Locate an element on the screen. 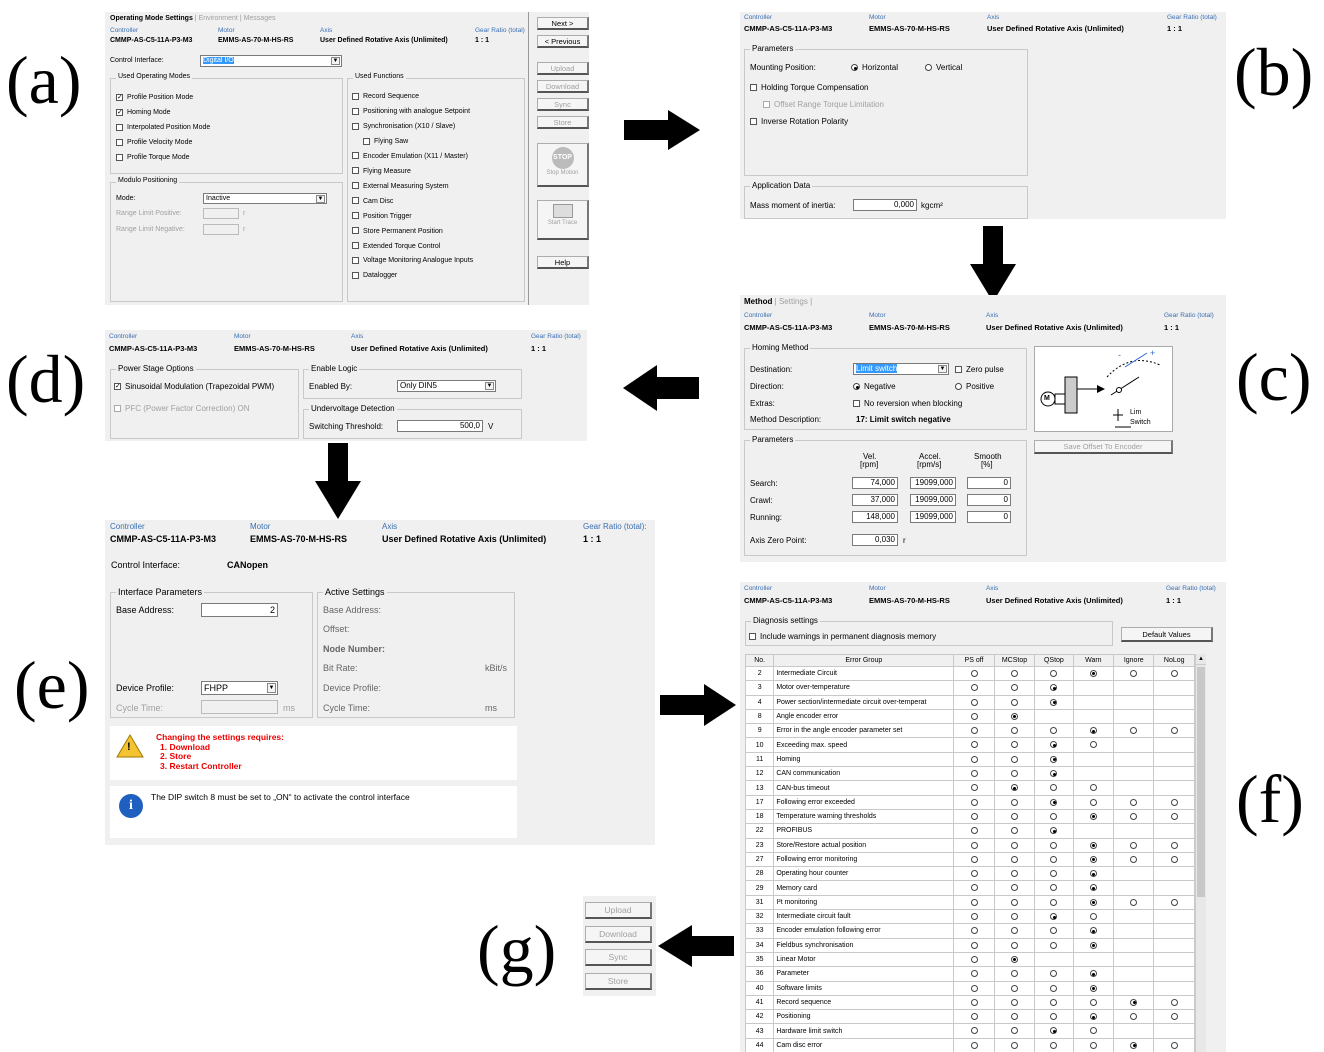 This screenshot has height=1052, width=1324. function-checkbox: Position Trigger is located at coordinates (412, 217).